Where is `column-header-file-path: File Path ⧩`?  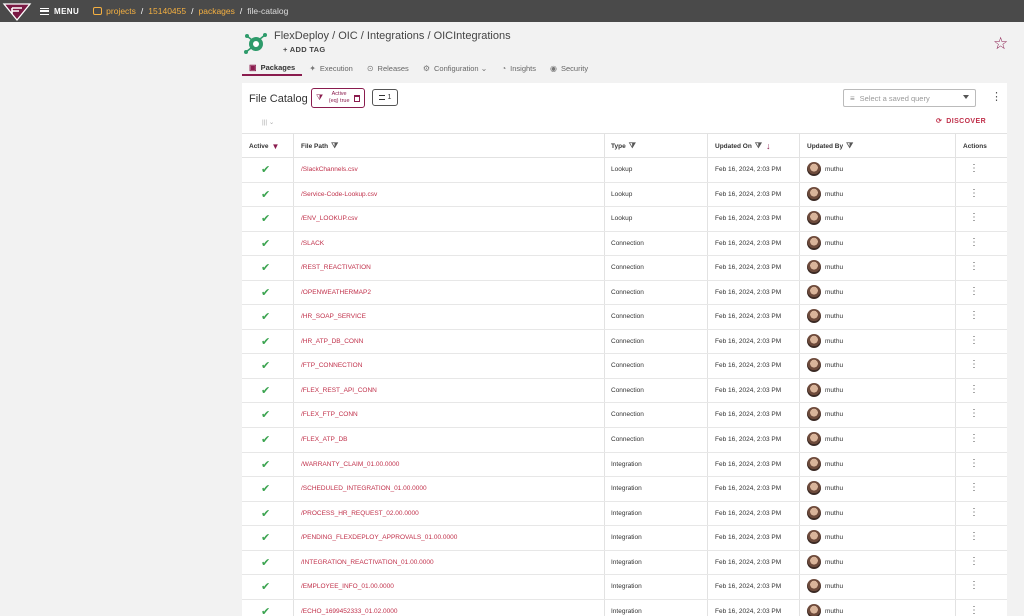
column-header-file-path: File Path ⧩ is located at coordinates (319, 146).